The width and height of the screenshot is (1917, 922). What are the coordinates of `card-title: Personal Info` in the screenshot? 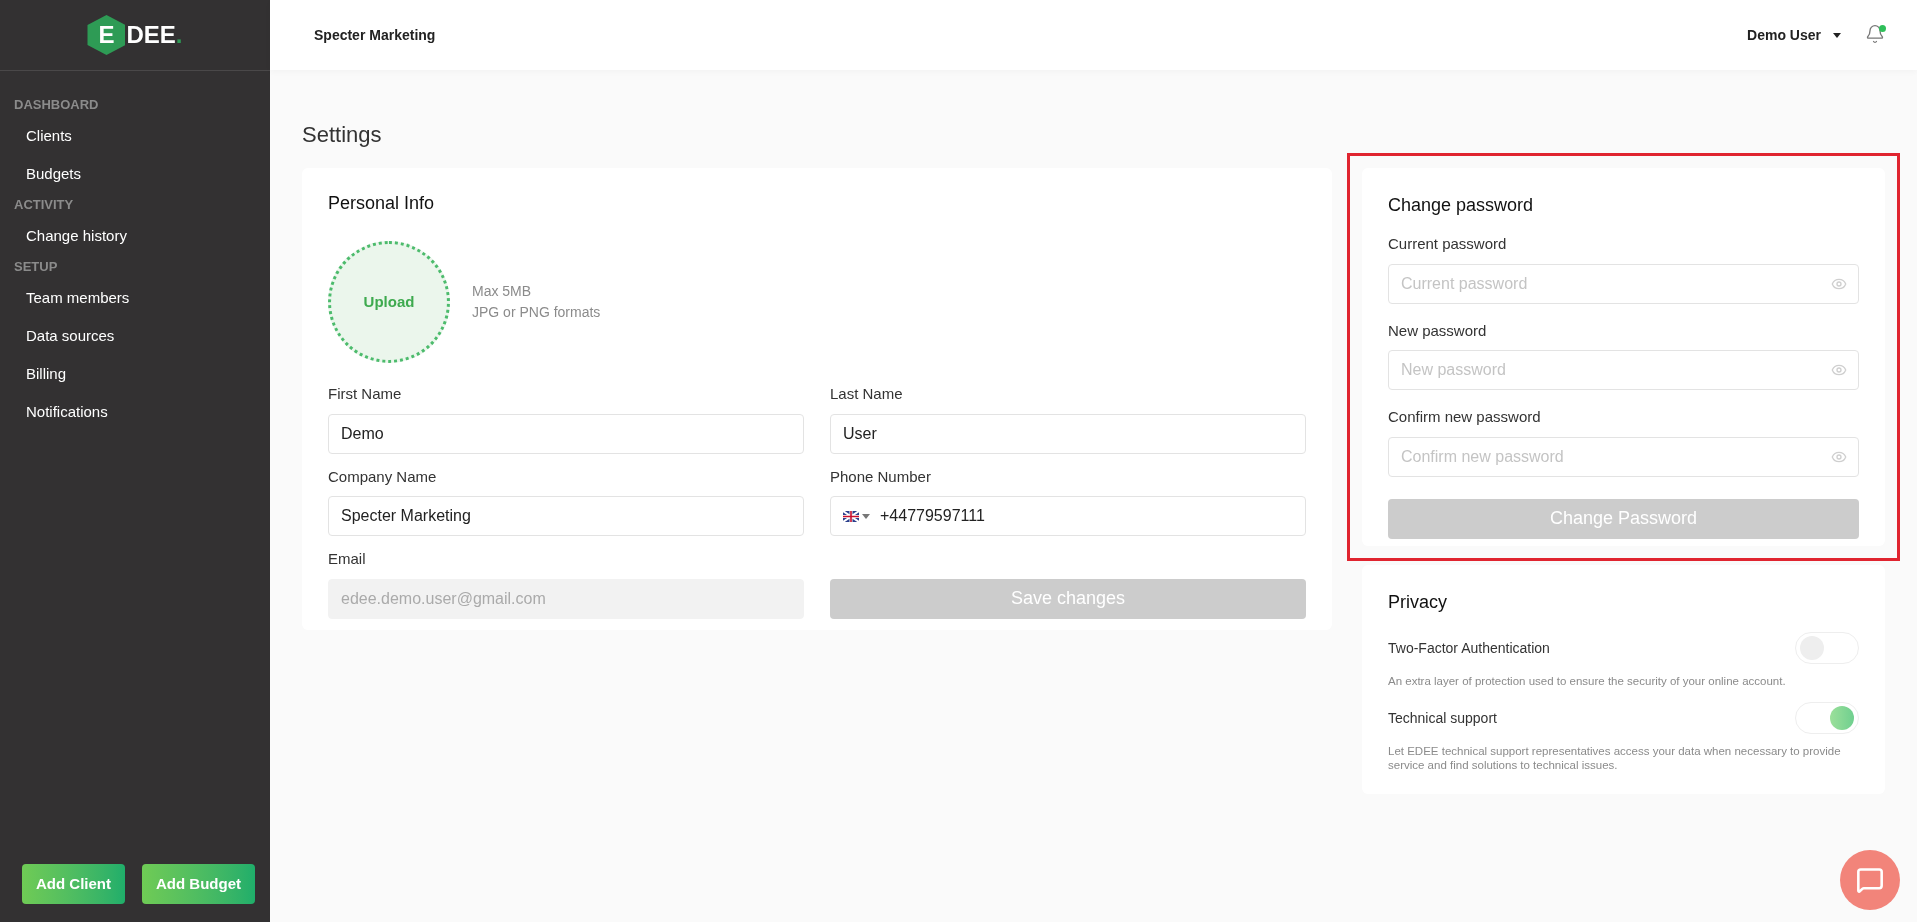 It's located at (382, 203).